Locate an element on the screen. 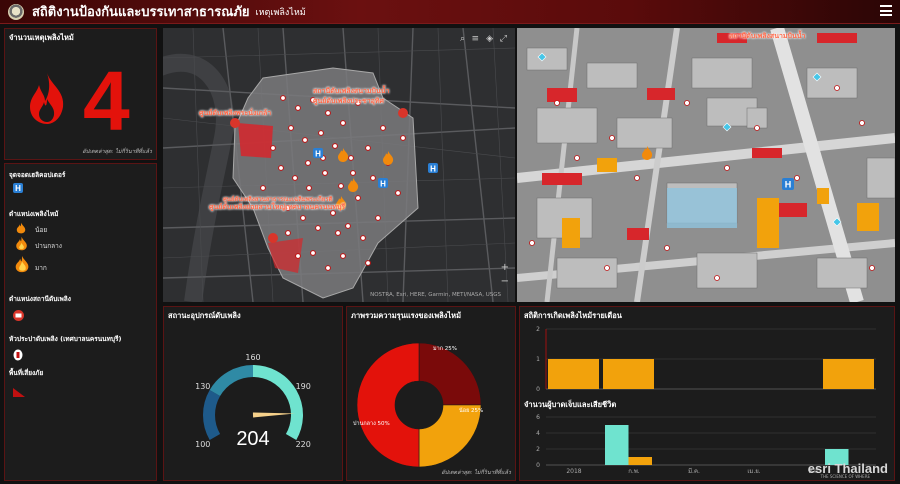  x-label-3: เม.ย. is located at coordinates (753, 471).